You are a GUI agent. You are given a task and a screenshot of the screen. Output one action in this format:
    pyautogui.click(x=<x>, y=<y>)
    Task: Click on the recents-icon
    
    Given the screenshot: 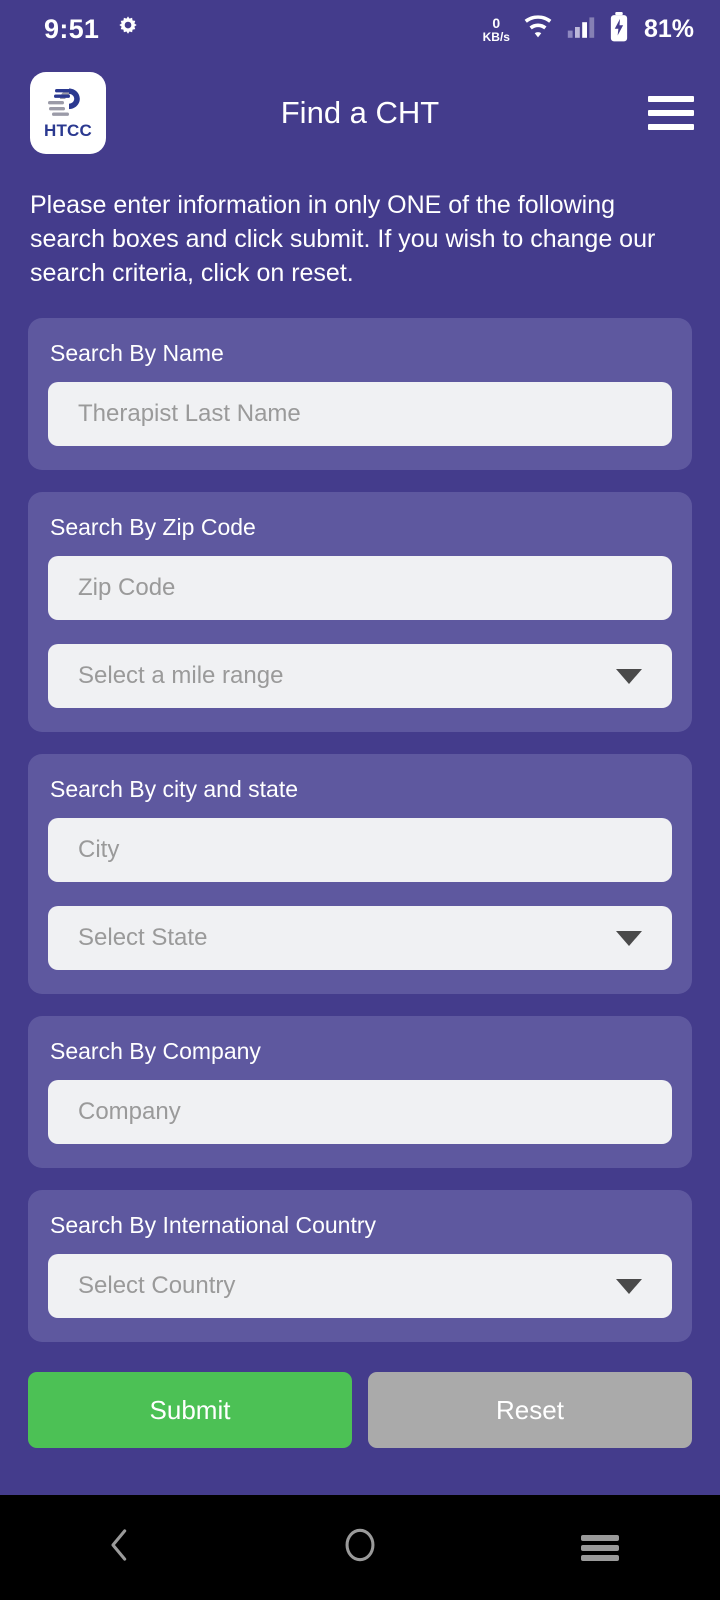 What is the action you would take?
    pyautogui.click(x=600, y=1547)
    